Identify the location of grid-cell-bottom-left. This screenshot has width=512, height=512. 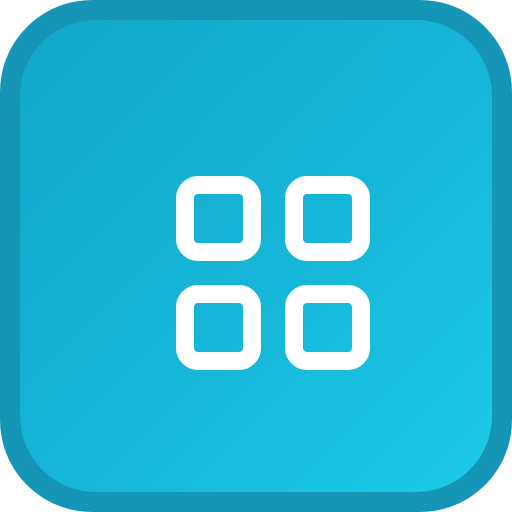
(218, 327).